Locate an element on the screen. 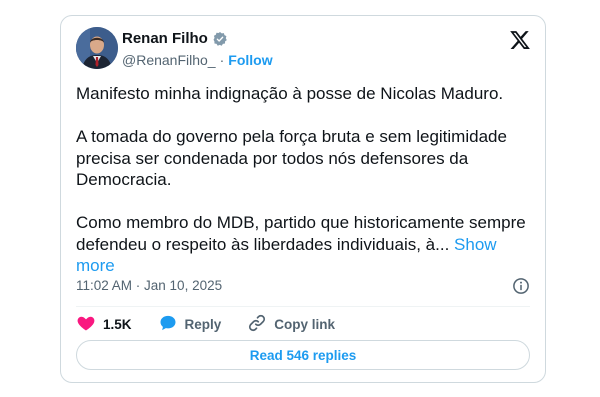  verified-badge-icon is located at coordinates (220, 39).